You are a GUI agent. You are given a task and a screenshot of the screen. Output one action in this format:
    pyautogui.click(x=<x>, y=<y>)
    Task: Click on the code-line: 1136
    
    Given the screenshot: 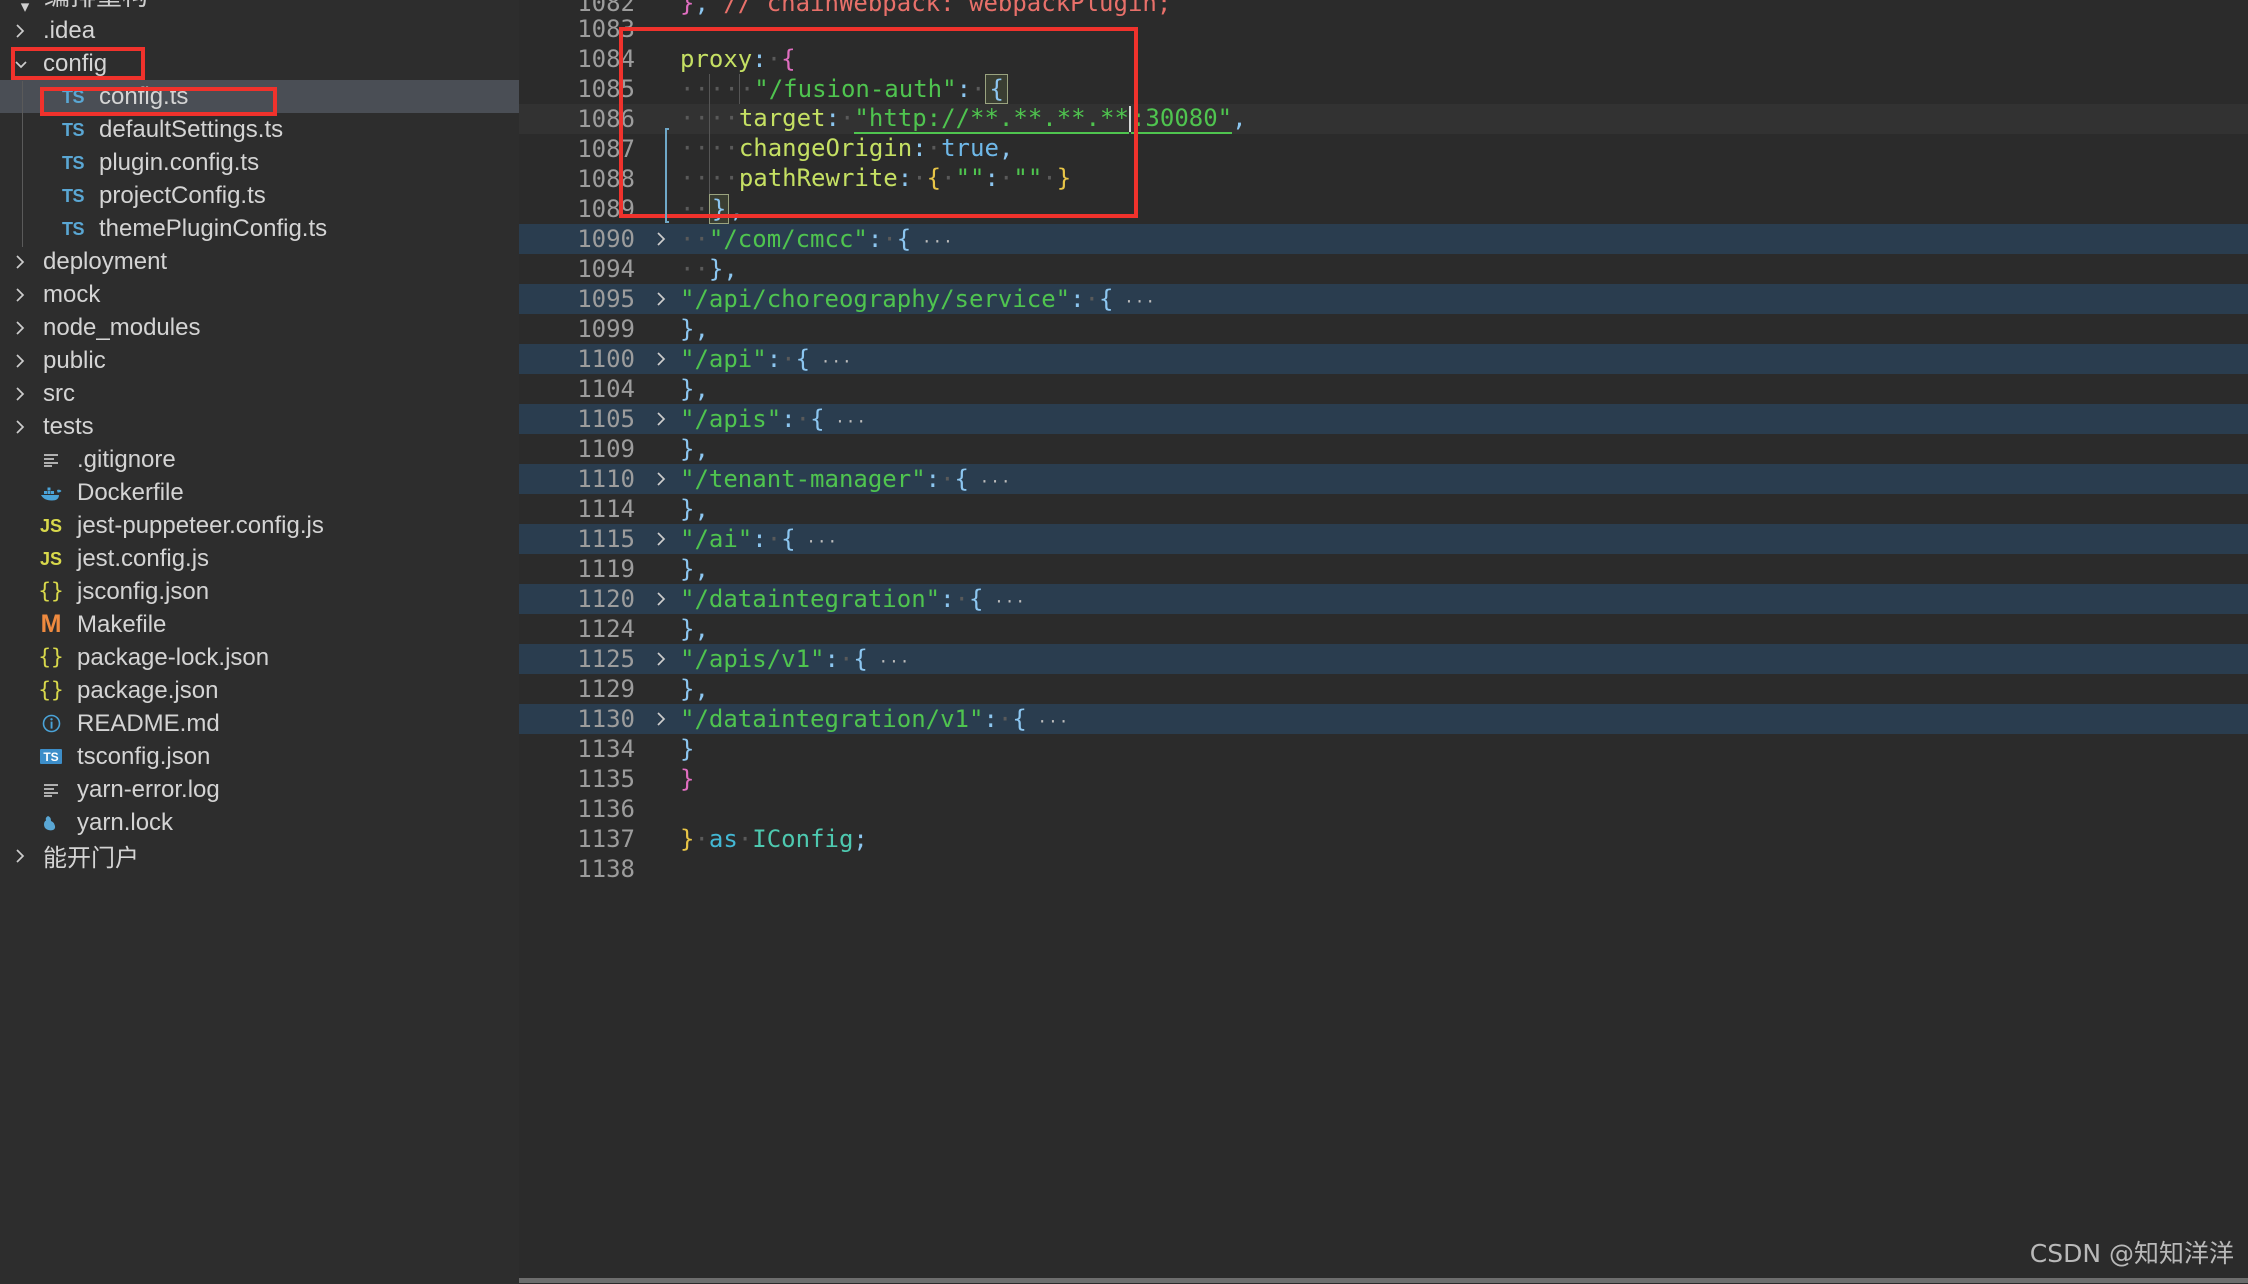 What is the action you would take?
    pyautogui.click(x=1383, y=809)
    